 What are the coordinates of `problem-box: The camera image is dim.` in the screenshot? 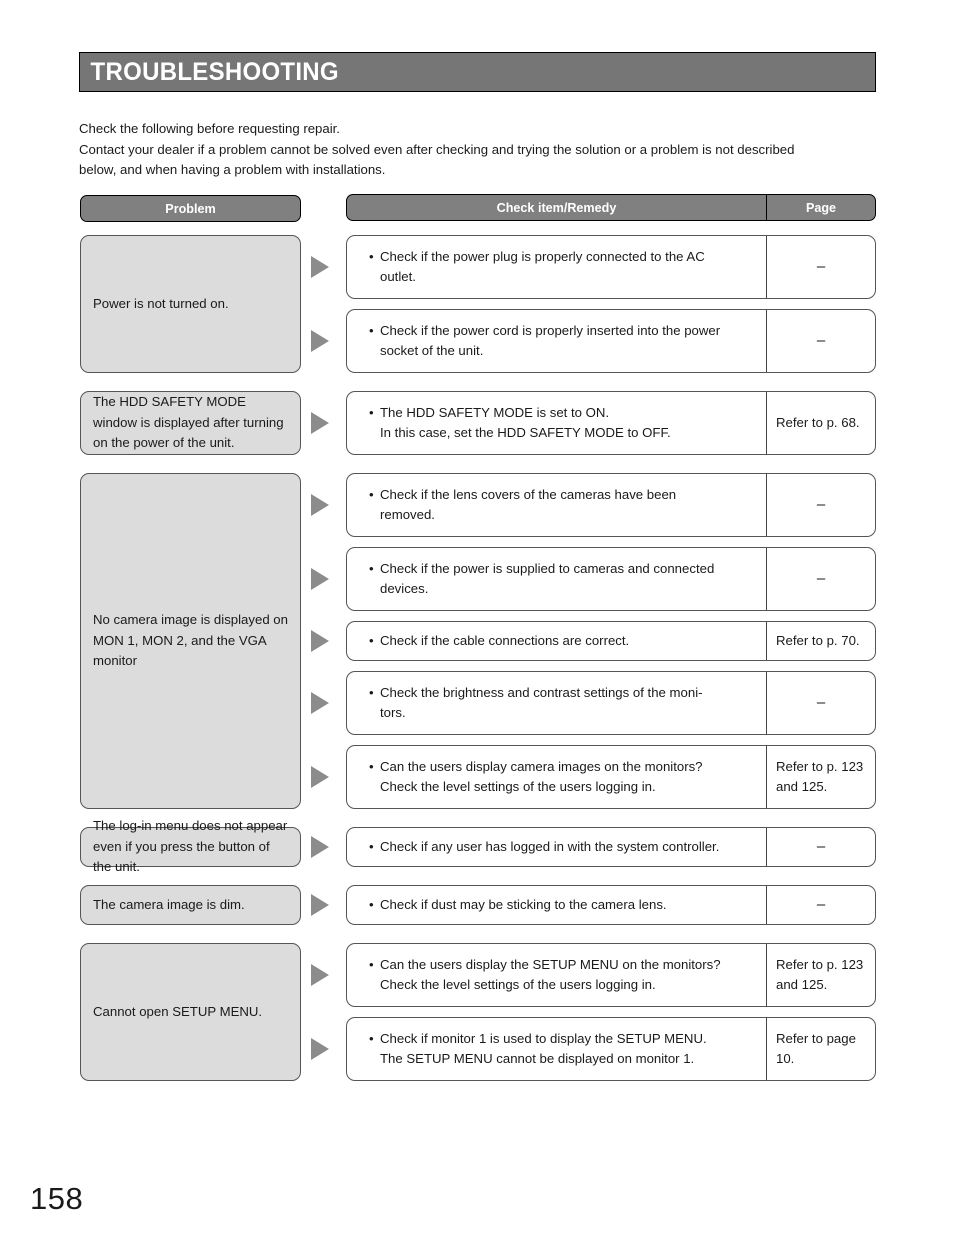 It's located at (190, 905).